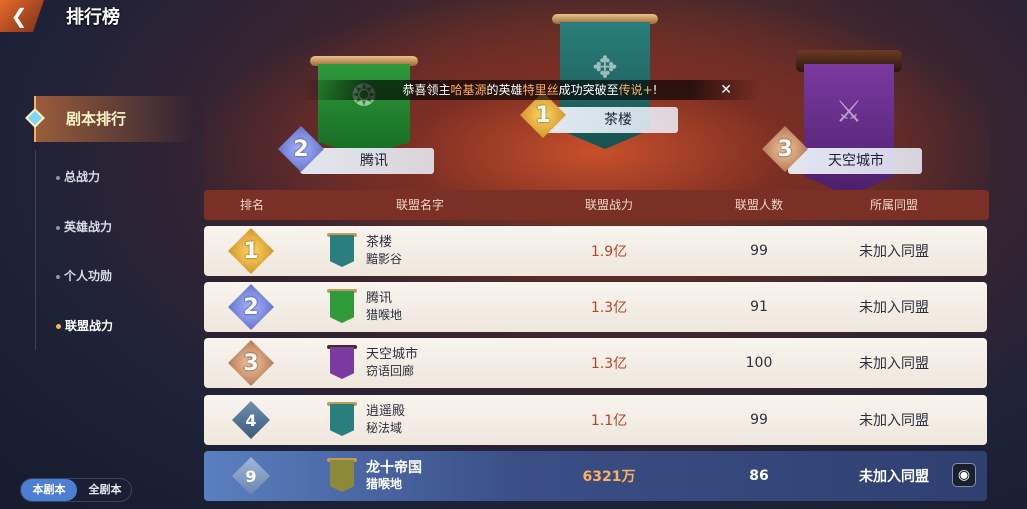 This screenshot has height=509, width=1027. I want to click on alliance-members: 100, so click(759, 363).